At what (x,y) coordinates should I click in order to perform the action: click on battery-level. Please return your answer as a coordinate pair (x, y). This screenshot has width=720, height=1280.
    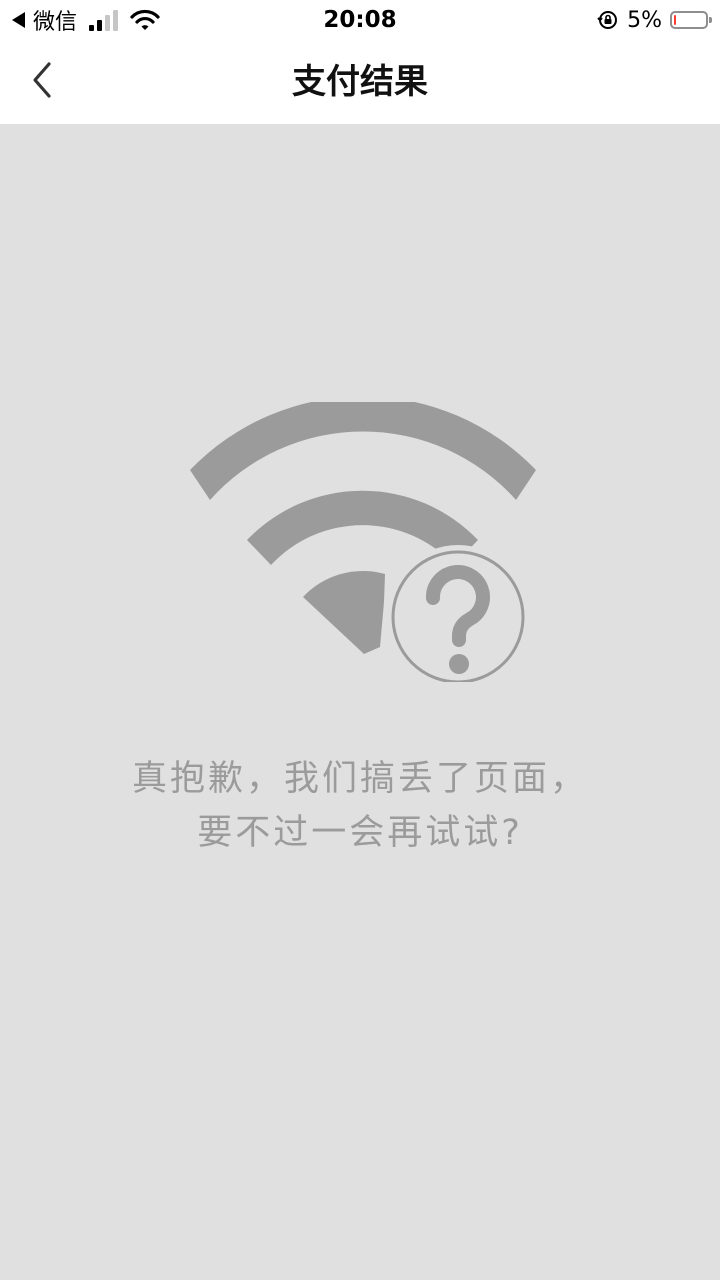
    Looking at the image, I should click on (675, 20).